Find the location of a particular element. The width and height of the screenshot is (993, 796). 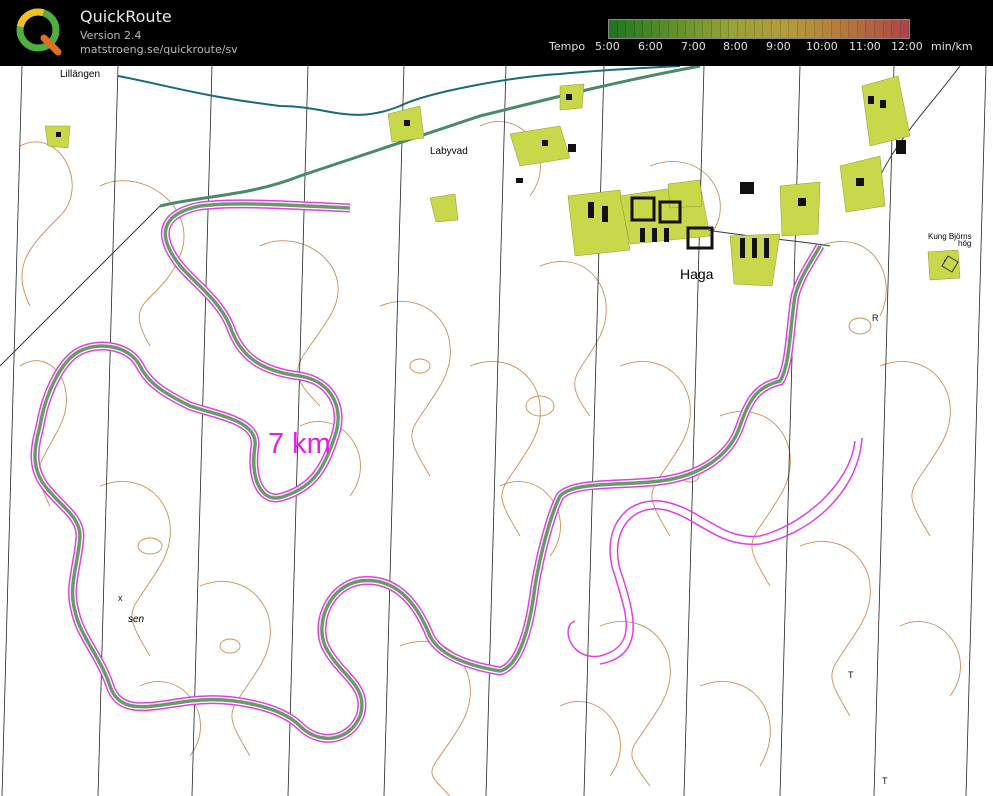

app-version: Version 2.4 is located at coordinates (111, 35).